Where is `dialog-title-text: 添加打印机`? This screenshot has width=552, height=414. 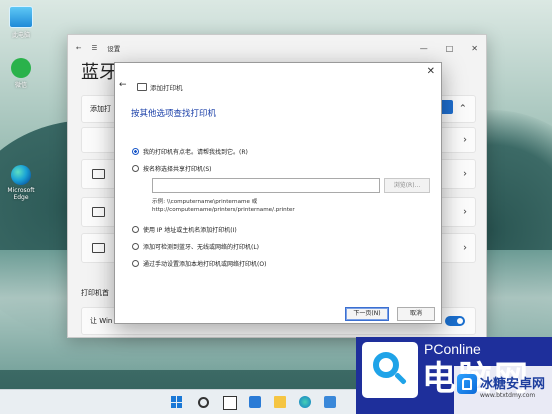
dialog-title-text: 添加打印机 is located at coordinates (166, 88).